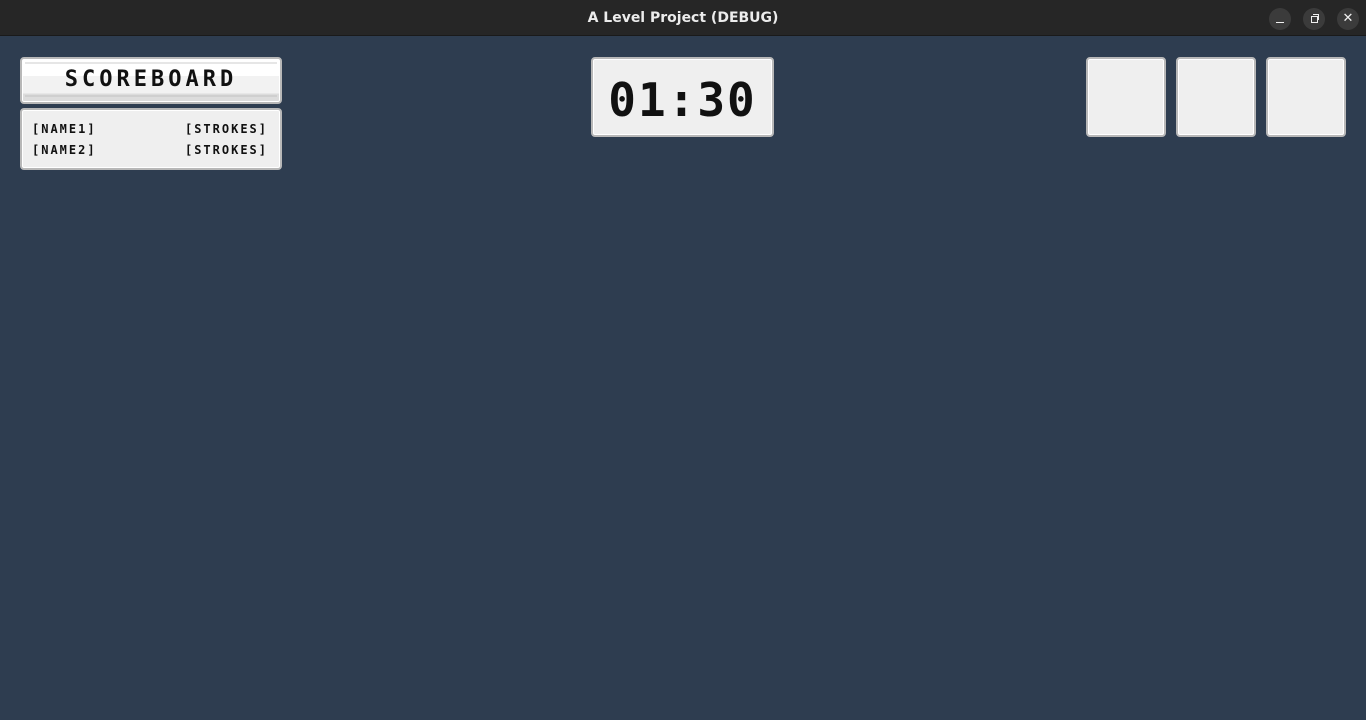 The height and width of the screenshot is (720, 1366). I want to click on close-button: ✕, so click(1348, 19).